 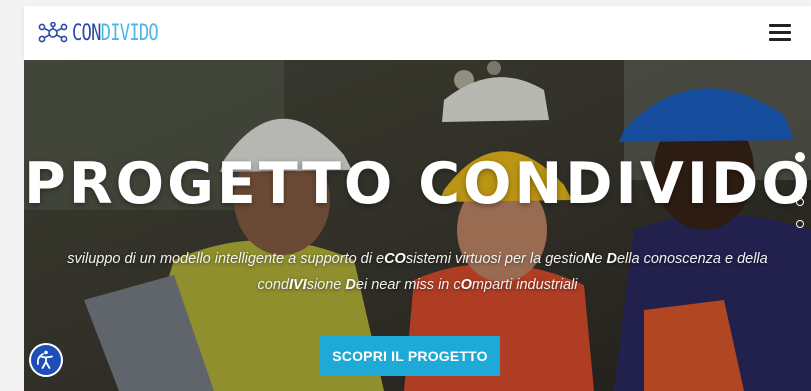 I want to click on accessibility-icon, so click(x=46, y=360).